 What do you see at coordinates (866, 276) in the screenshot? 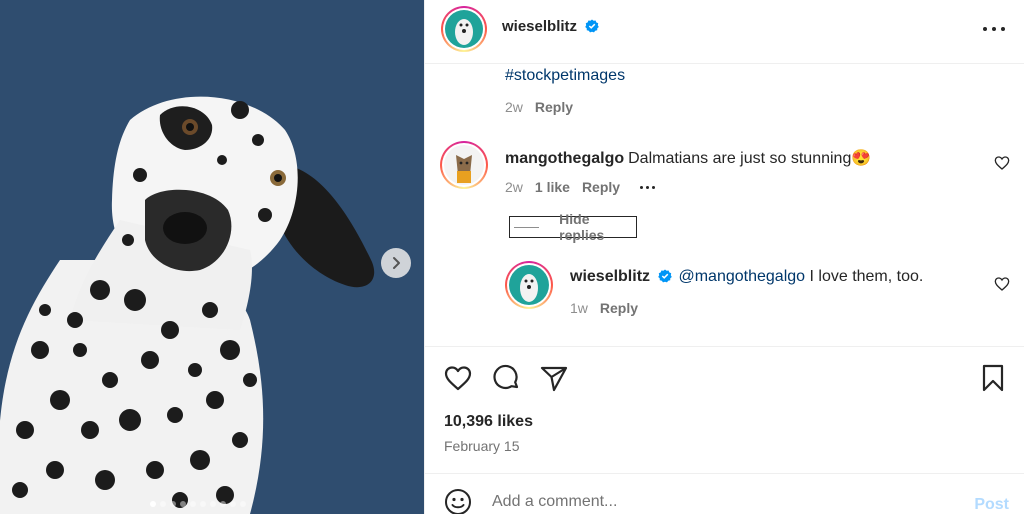
I see `reply-text: I love them, too.` at bounding box center [866, 276].